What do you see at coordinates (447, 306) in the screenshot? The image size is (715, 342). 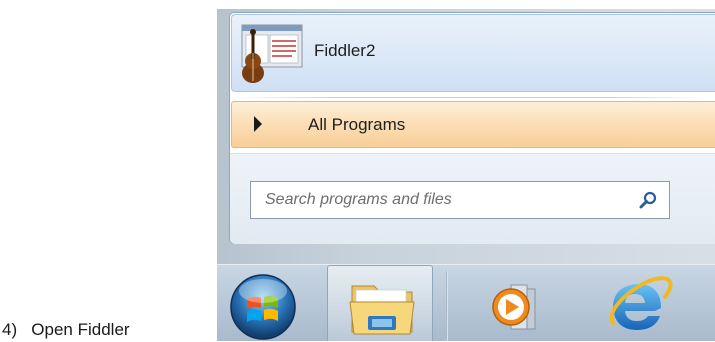 I see `taskbar-divider` at bounding box center [447, 306].